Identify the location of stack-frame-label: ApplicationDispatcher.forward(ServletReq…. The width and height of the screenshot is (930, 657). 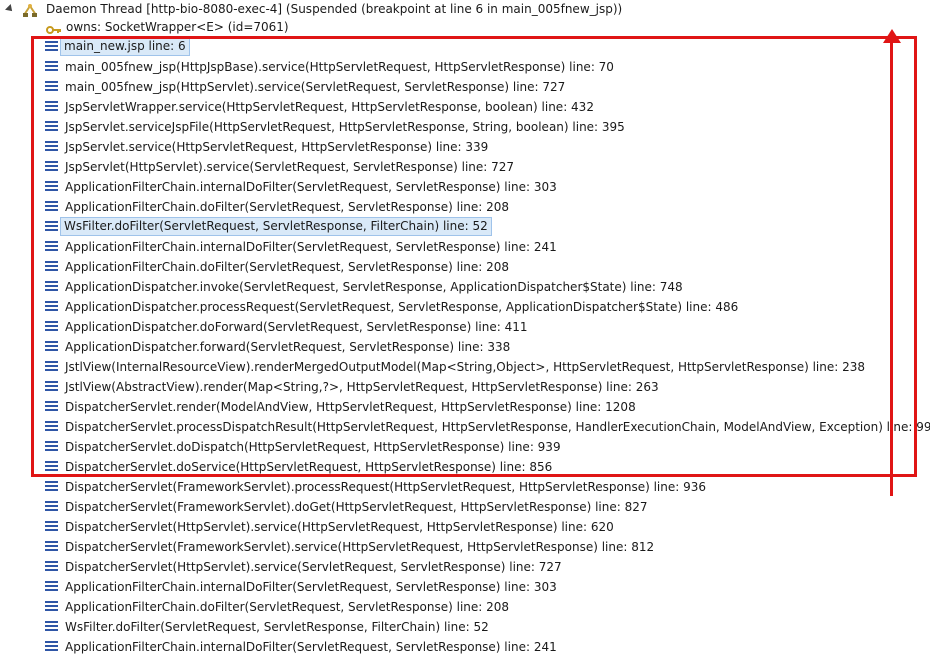
(288, 347).